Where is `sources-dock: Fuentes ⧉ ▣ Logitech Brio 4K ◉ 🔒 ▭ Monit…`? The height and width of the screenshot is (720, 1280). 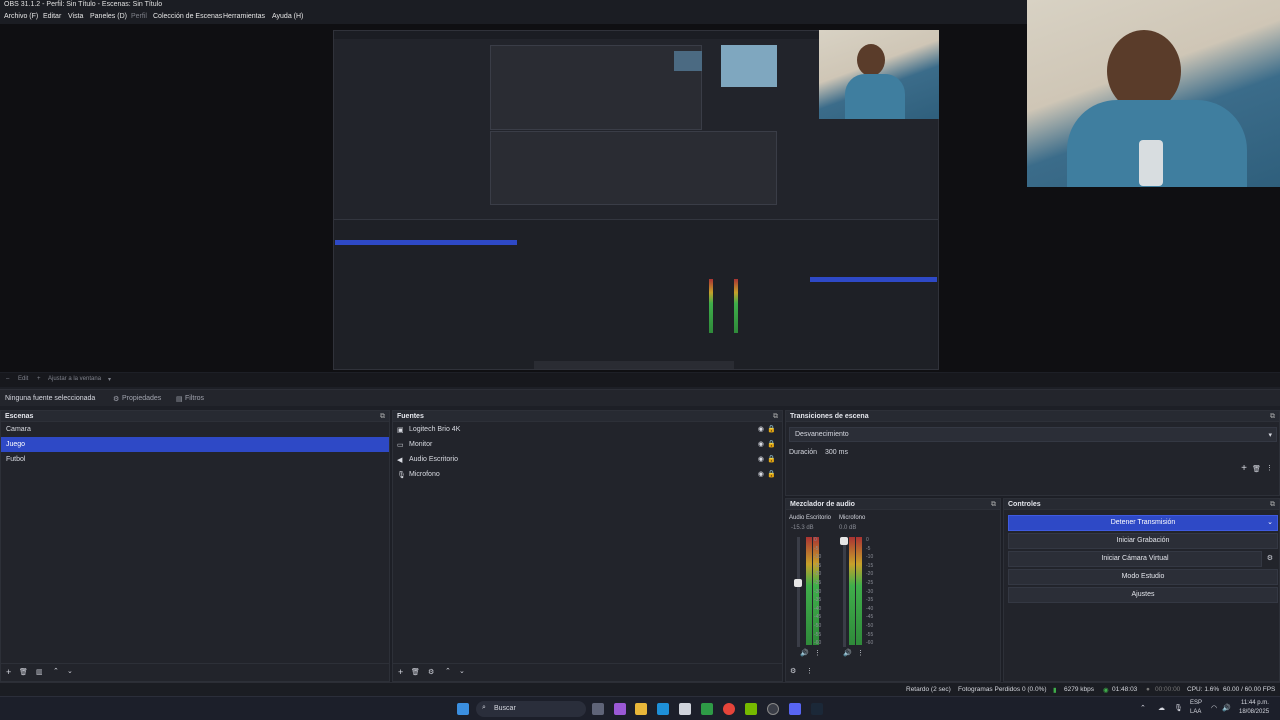 sources-dock: Fuentes ⧉ ▣ Logitech Brio 4K ◉ 🔒 ▭ Monit… is located at coordinates (587, 546).